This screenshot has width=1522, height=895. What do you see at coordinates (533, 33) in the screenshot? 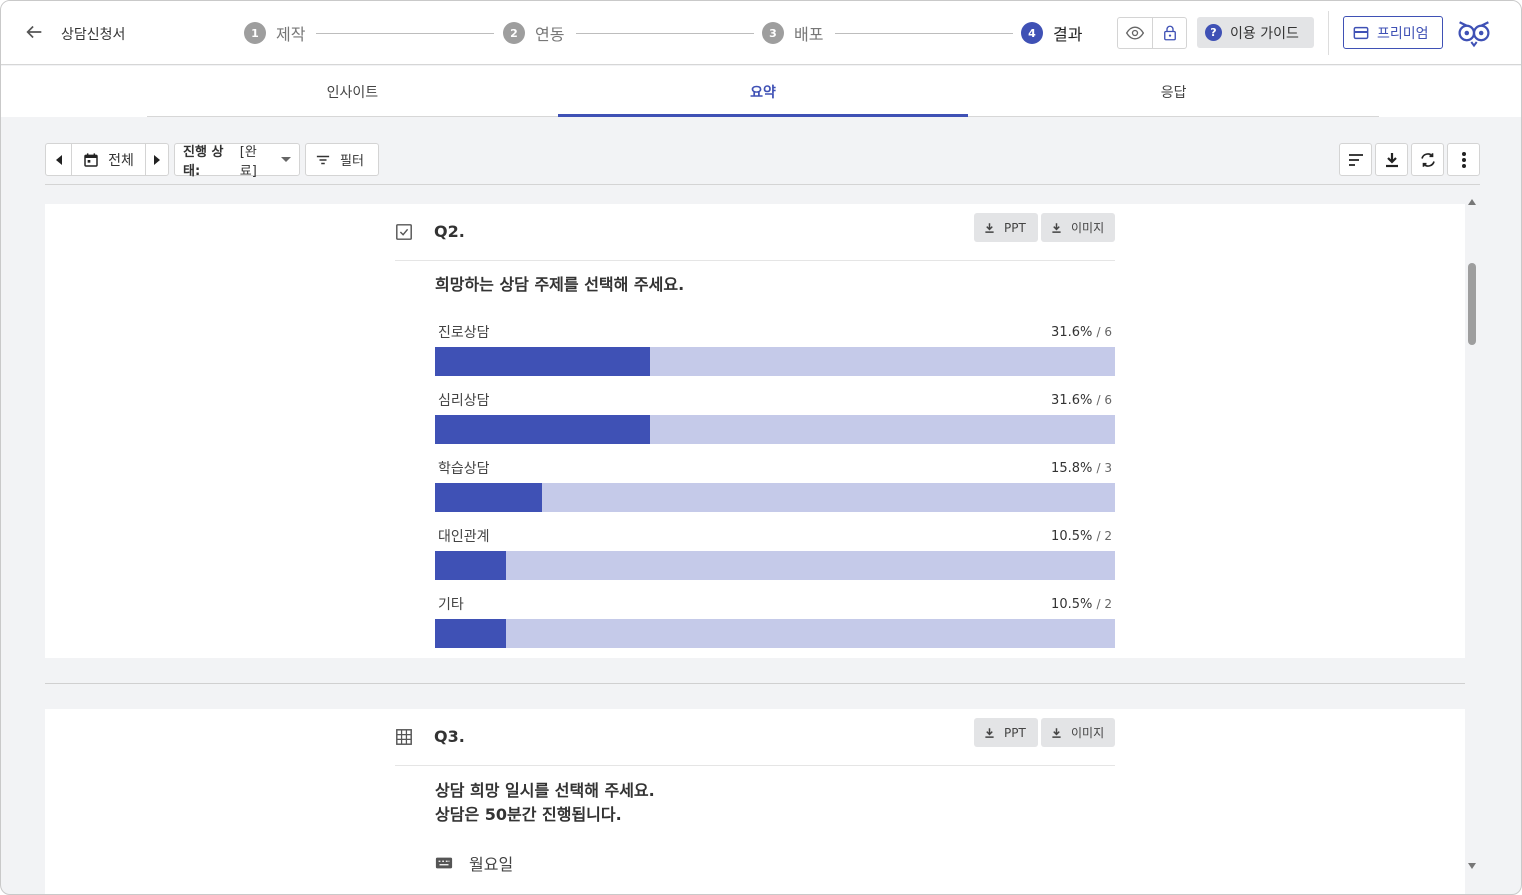
I see `step-integrate: 2 연동` at bounding box center [533, 33].